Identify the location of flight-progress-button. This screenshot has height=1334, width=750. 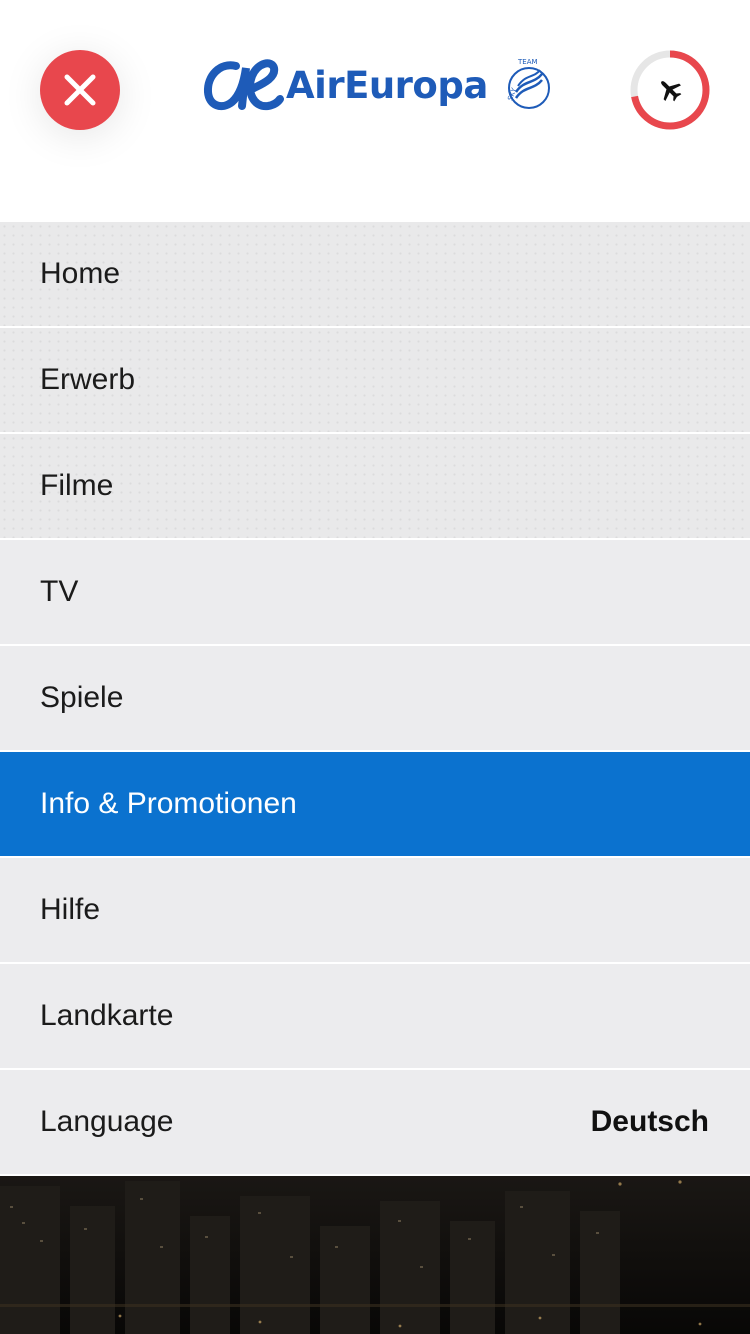
(670, 90).